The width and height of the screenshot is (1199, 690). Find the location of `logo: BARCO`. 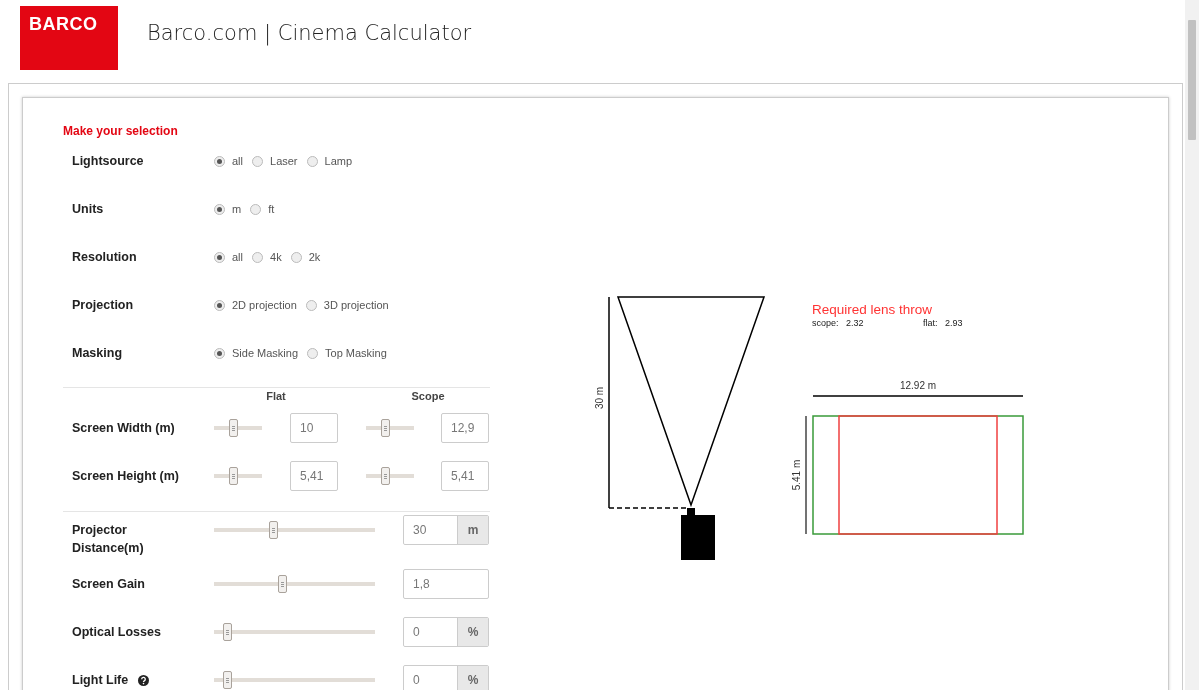

logo: BARCO is located at coordinates (69, 38).